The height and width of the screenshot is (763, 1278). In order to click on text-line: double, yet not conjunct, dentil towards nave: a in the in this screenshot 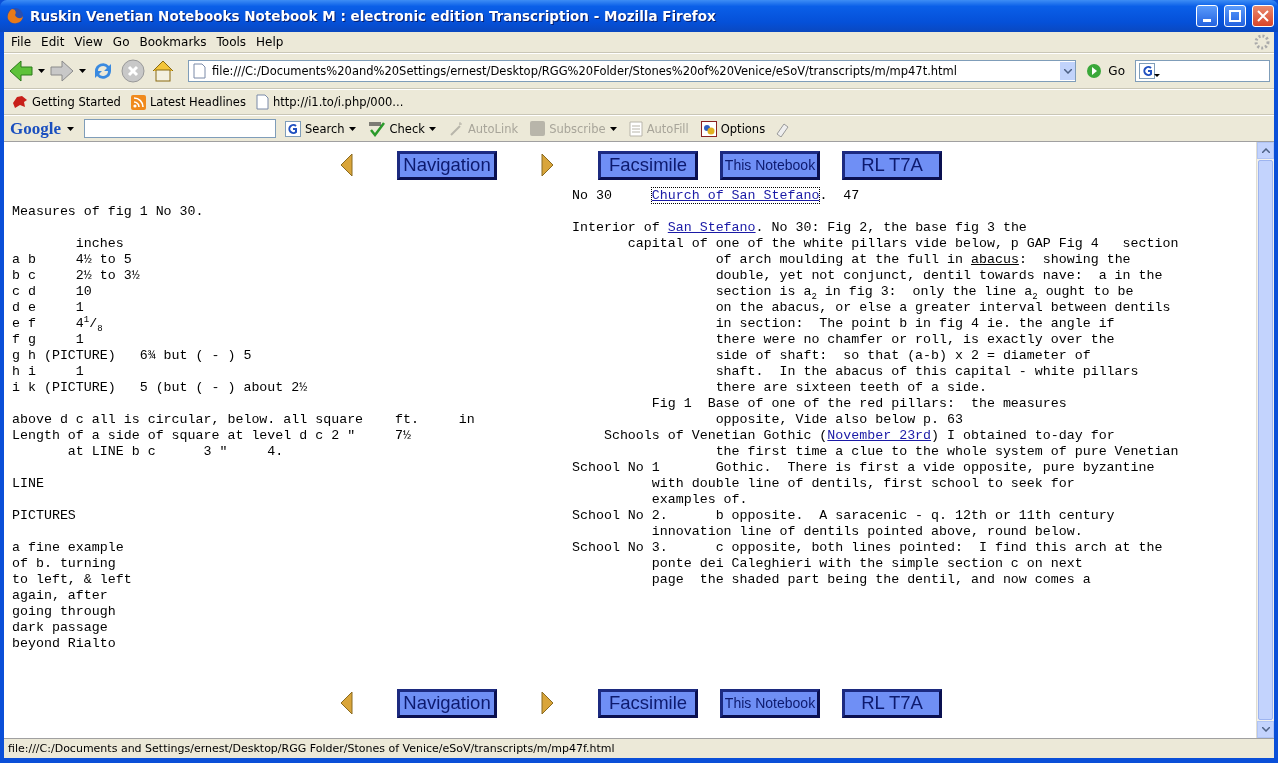, I will do `click(939, 276)`.